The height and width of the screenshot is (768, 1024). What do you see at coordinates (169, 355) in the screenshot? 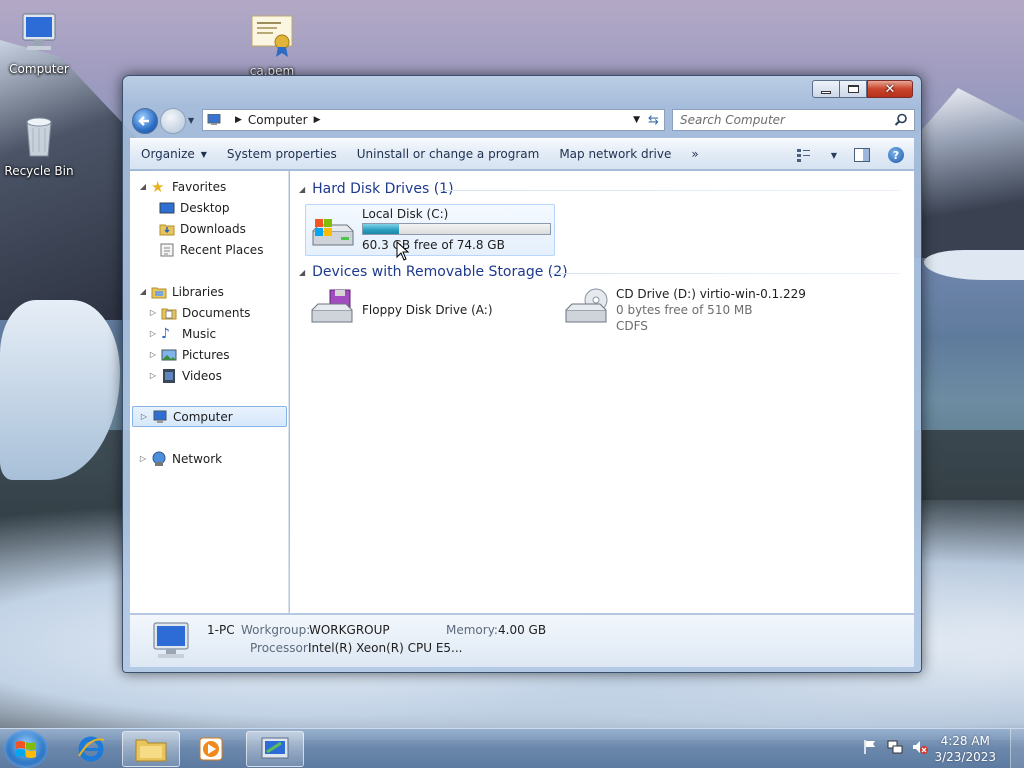
I see `pictures-icon` at bounding box center [169, 355].